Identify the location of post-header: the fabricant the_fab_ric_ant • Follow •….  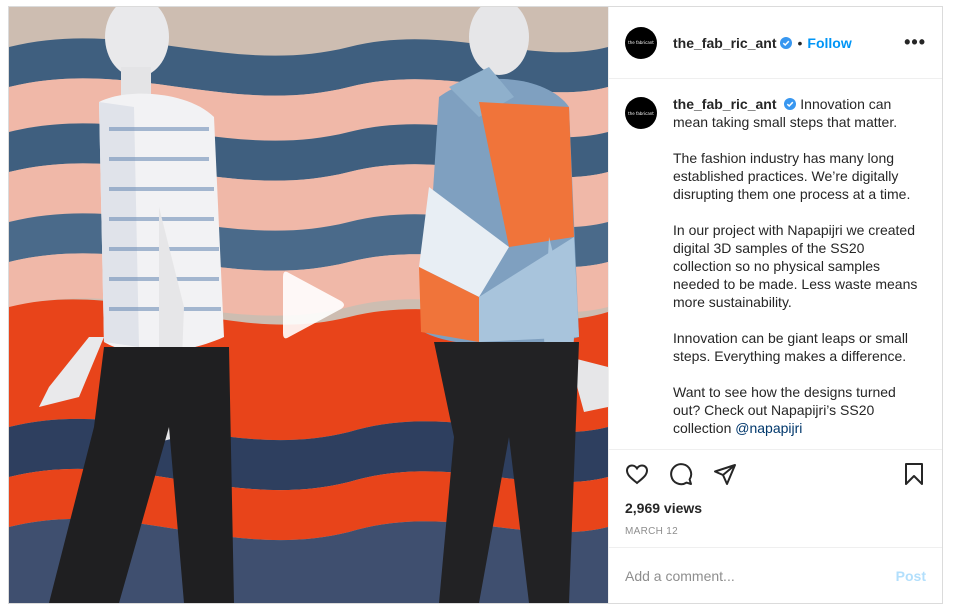
(775, 43).